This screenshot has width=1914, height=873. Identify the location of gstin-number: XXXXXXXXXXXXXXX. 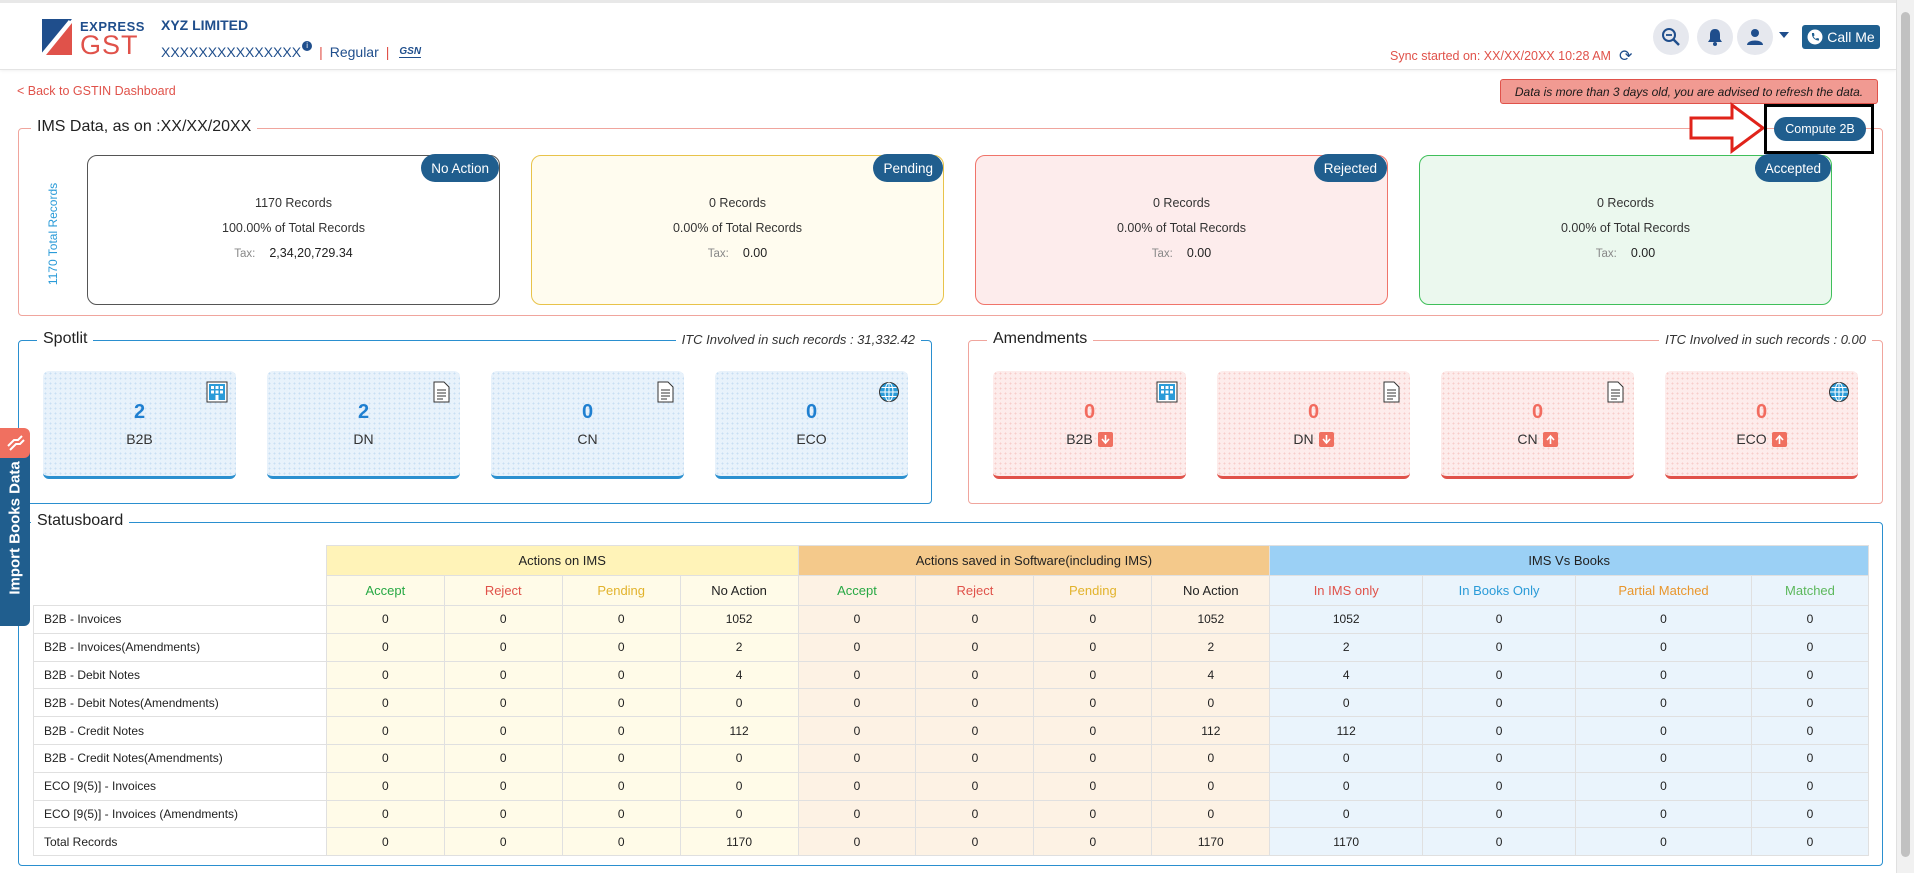
(231, 52).